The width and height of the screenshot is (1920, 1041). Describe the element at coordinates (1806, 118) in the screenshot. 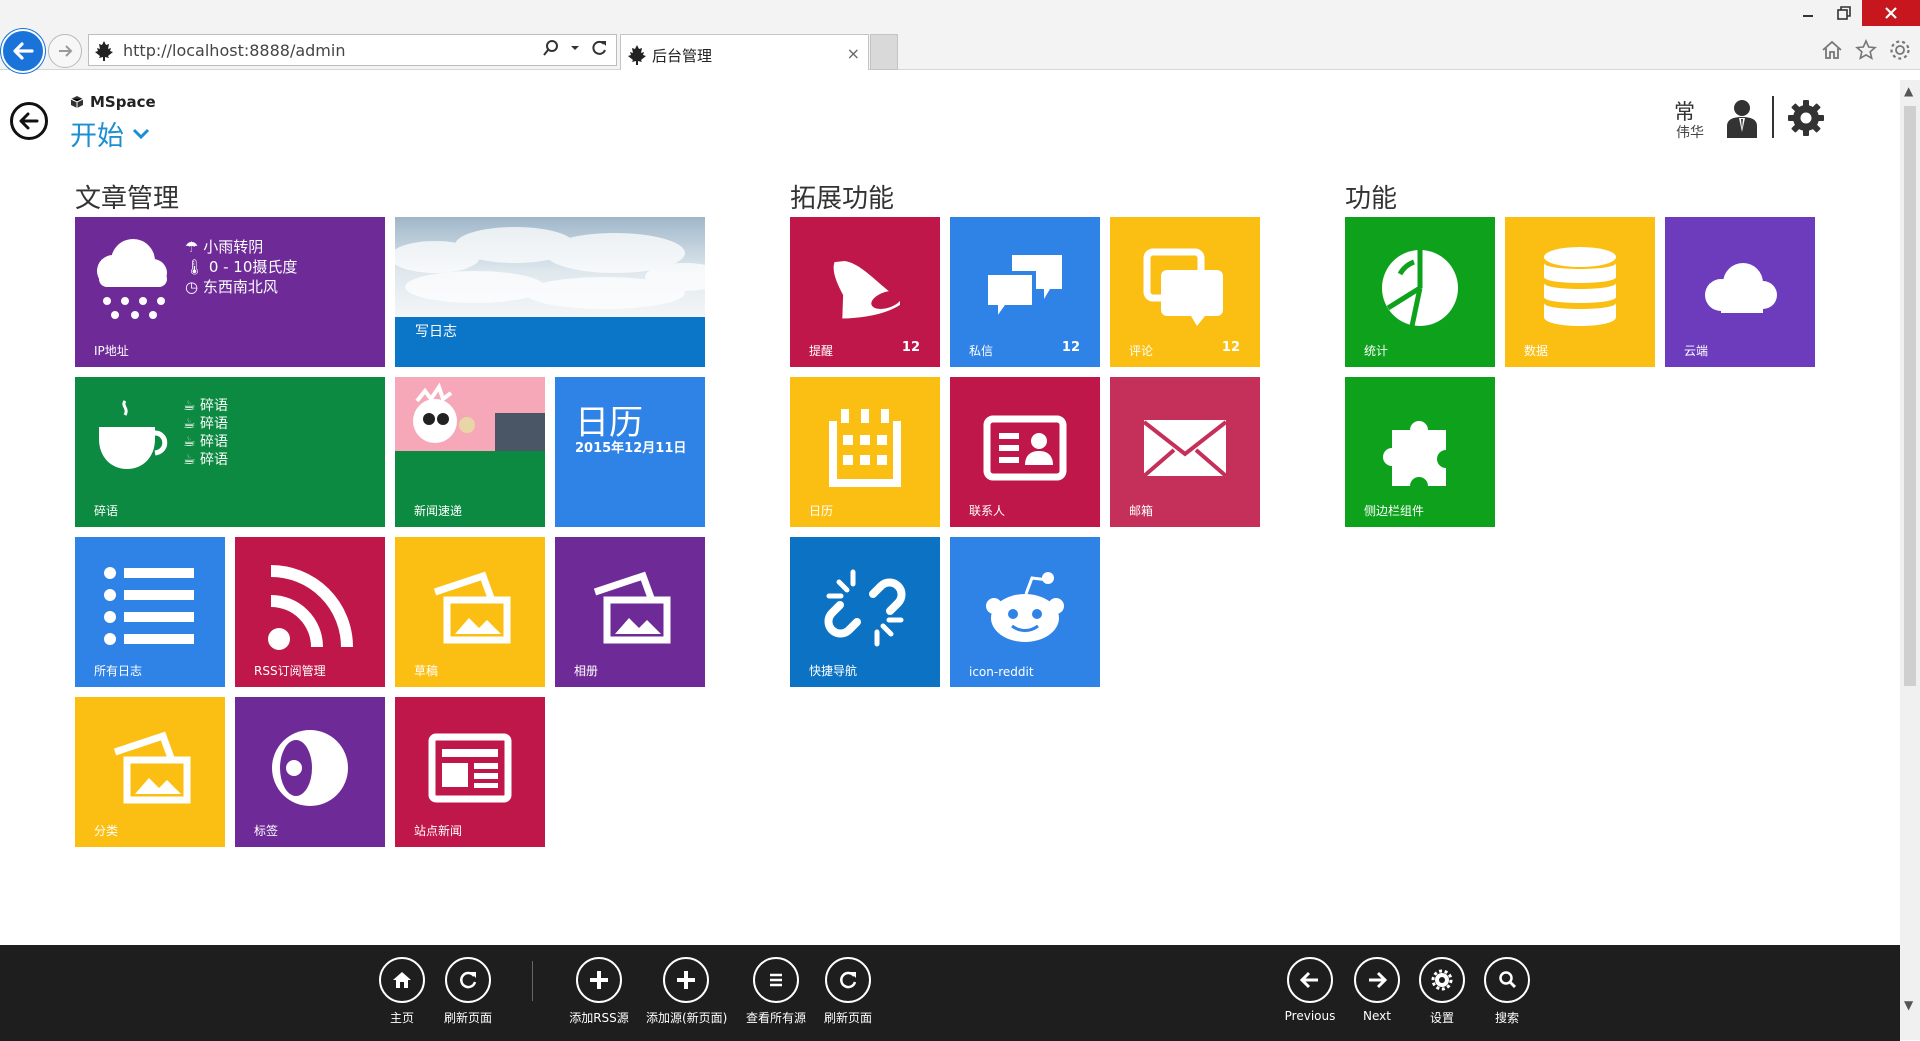

I see `gear-icon` at that location.